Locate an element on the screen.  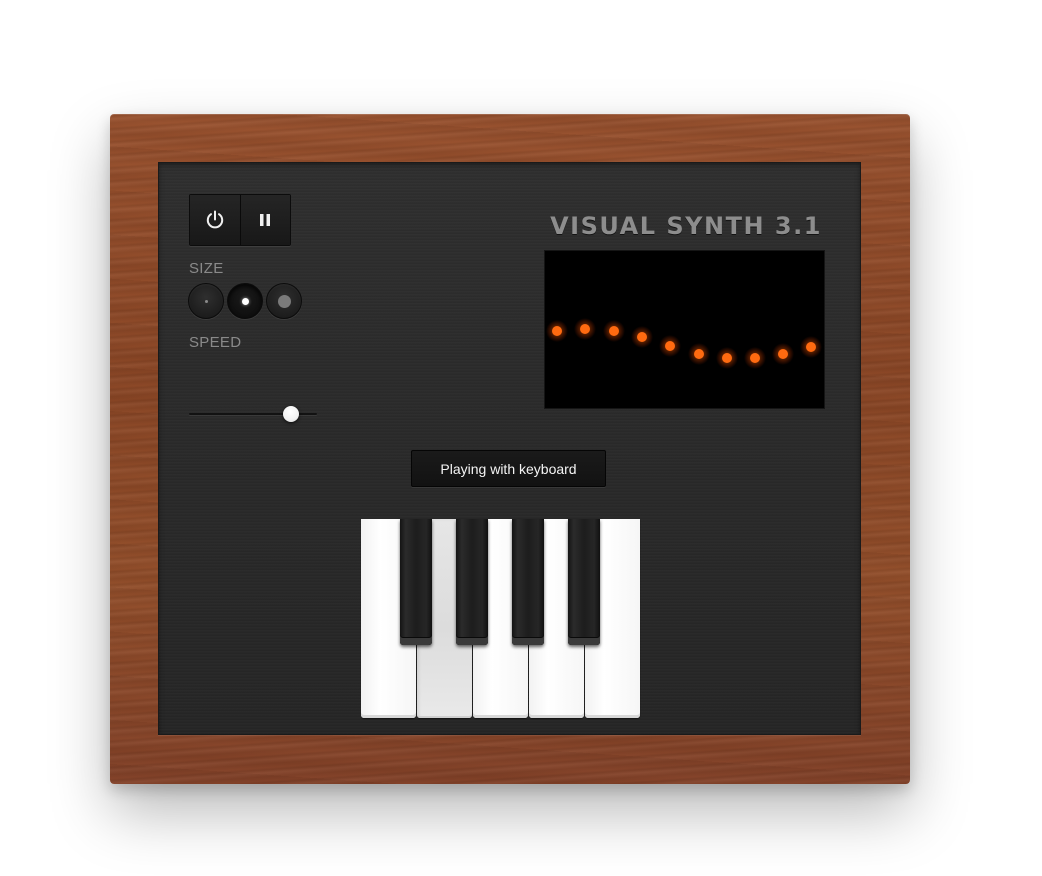
large-dot-icon is located at coordinates (284, 301).